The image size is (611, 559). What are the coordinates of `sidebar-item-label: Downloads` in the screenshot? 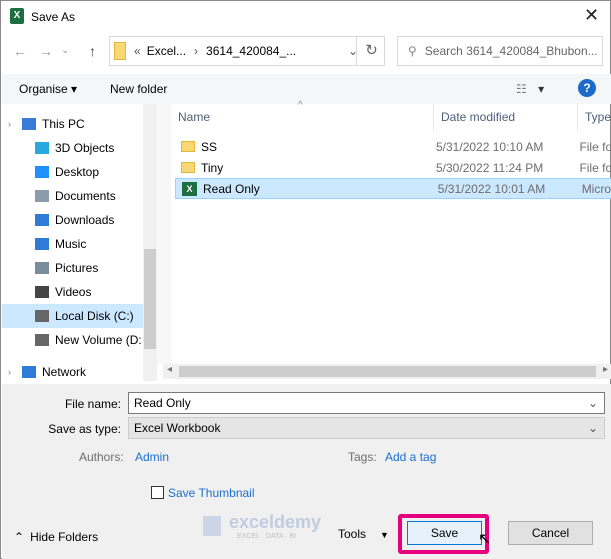 It's located at (85, 220).